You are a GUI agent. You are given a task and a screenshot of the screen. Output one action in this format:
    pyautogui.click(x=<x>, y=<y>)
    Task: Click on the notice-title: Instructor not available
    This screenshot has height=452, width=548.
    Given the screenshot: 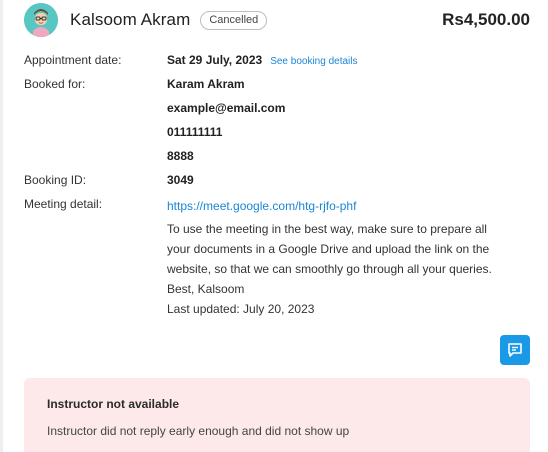 What is the action you would take?
    pyautogui.click(x=113, y=404)
    